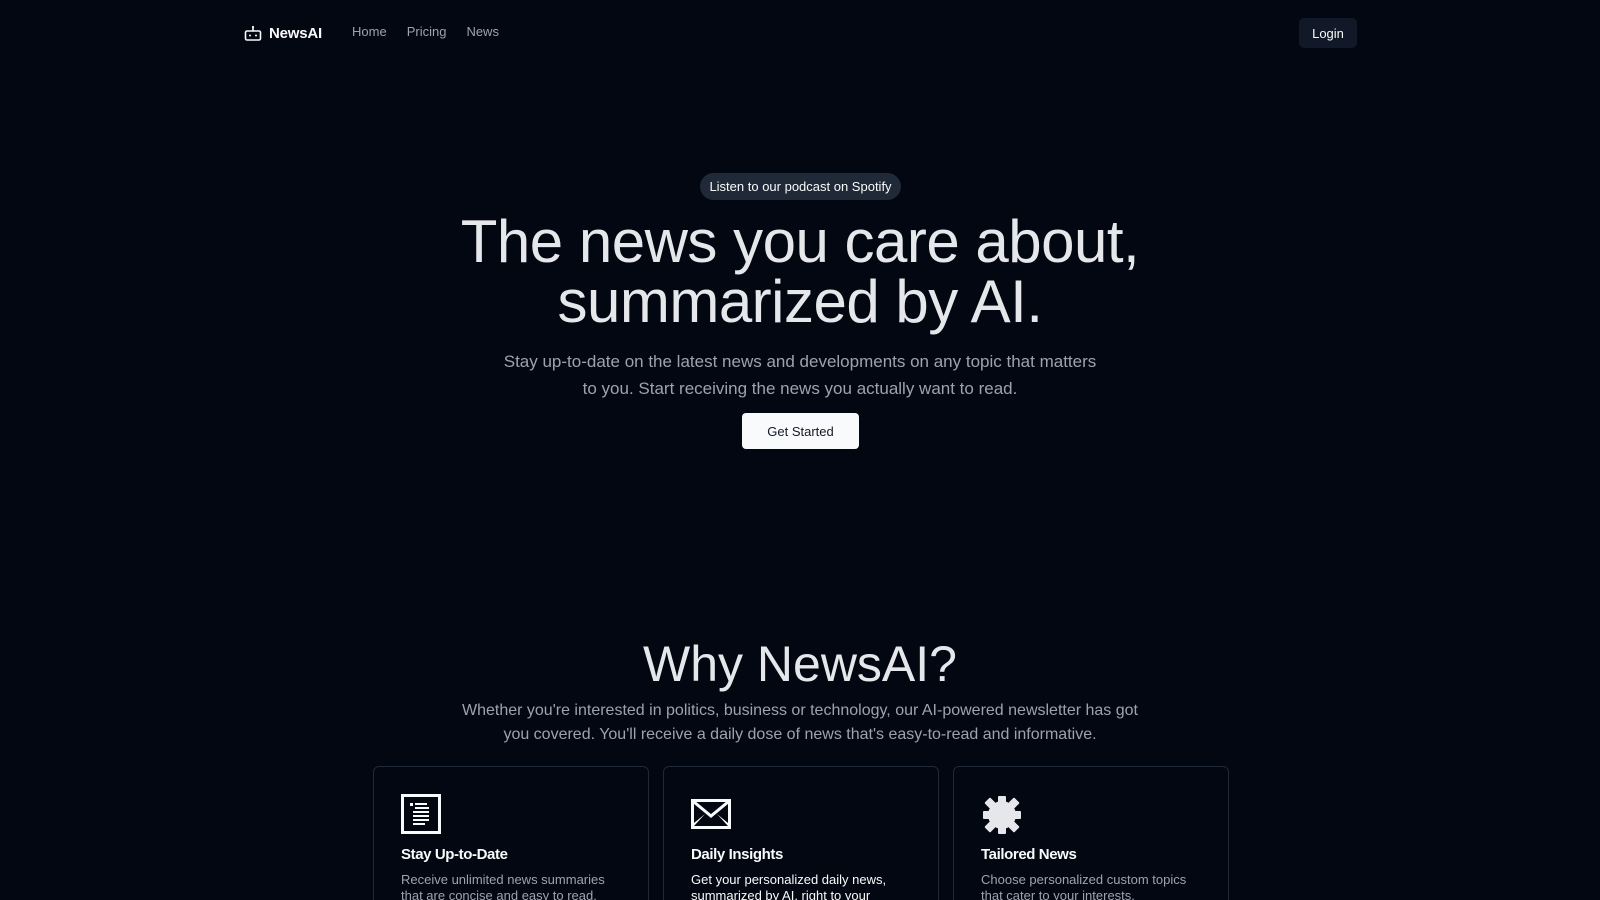 Image resolution: width=1600 pixels, height=900 pixels. I want to click on envelope-icon, so click(712, 815).